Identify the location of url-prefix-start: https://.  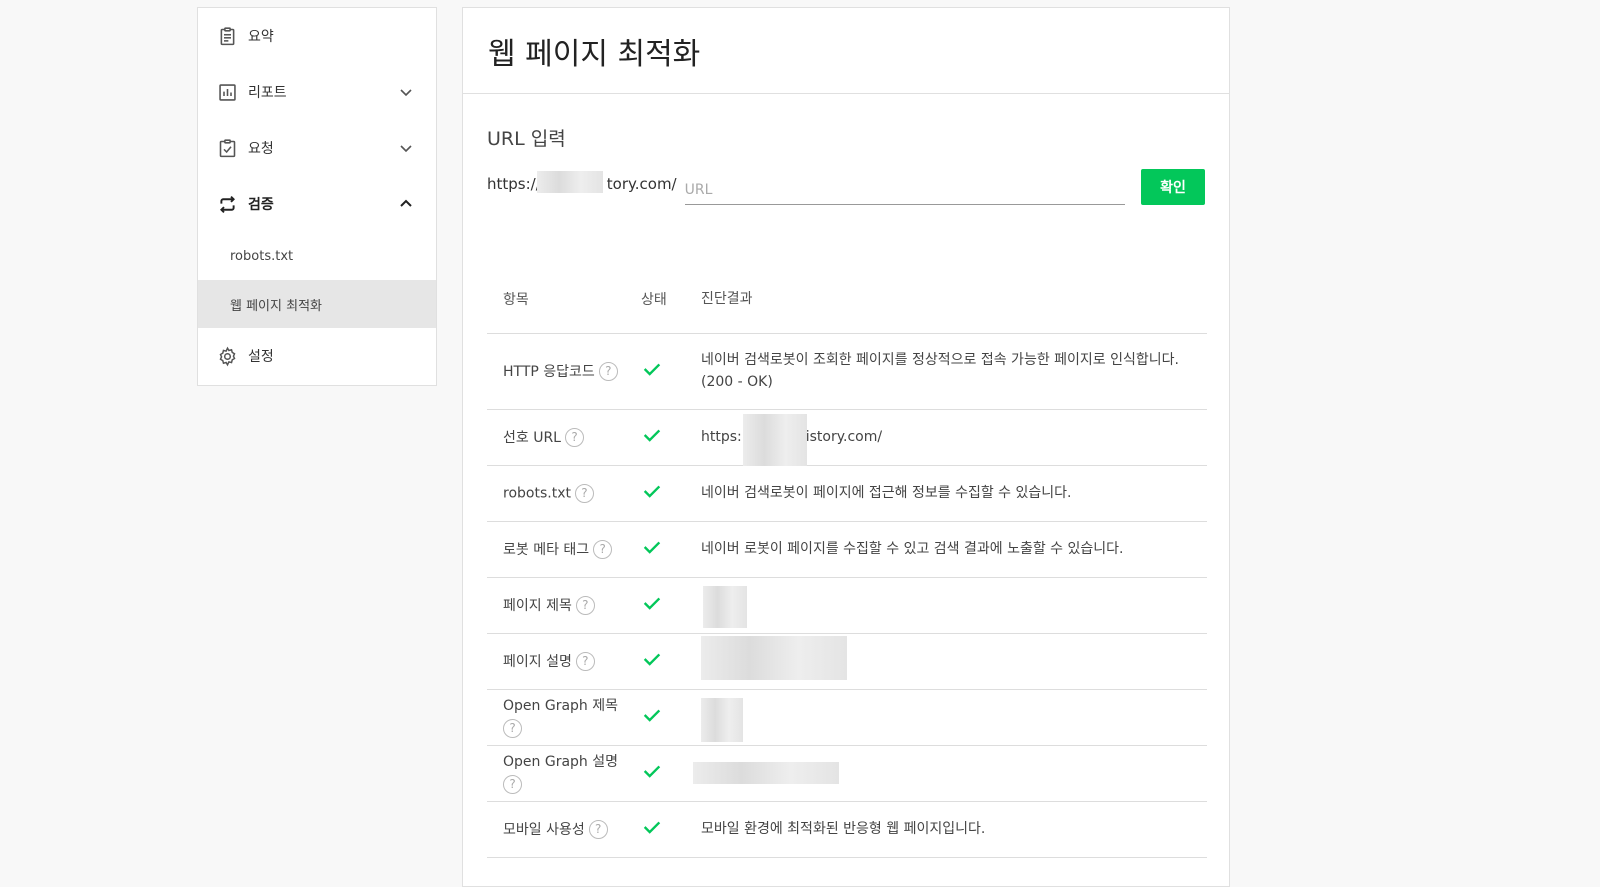
(514, 184).